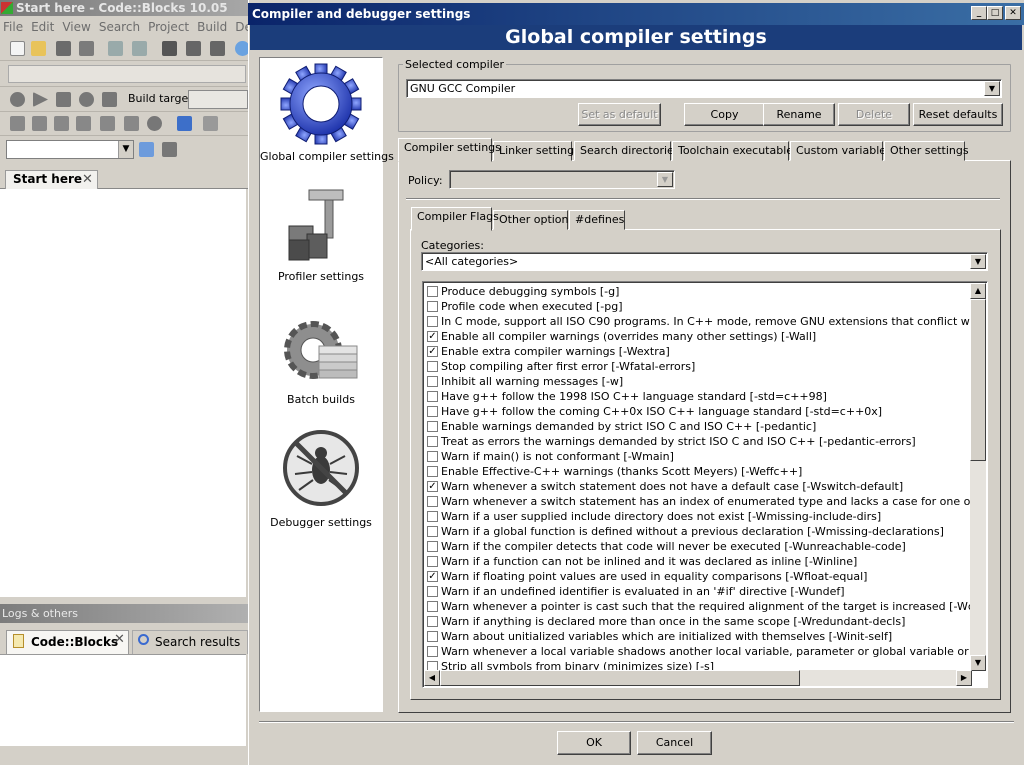 The height and width of the screenshot is (765, 1024). Describe the element at coordinates (109, 99) in the screenshot. I see `abort-icon` at that location.